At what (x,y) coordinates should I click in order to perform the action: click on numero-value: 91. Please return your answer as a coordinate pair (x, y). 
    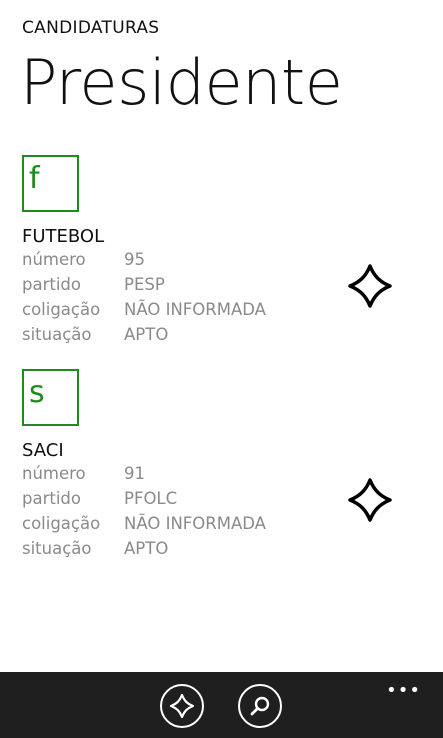
    Looking at the image, I should click on (134, 473).